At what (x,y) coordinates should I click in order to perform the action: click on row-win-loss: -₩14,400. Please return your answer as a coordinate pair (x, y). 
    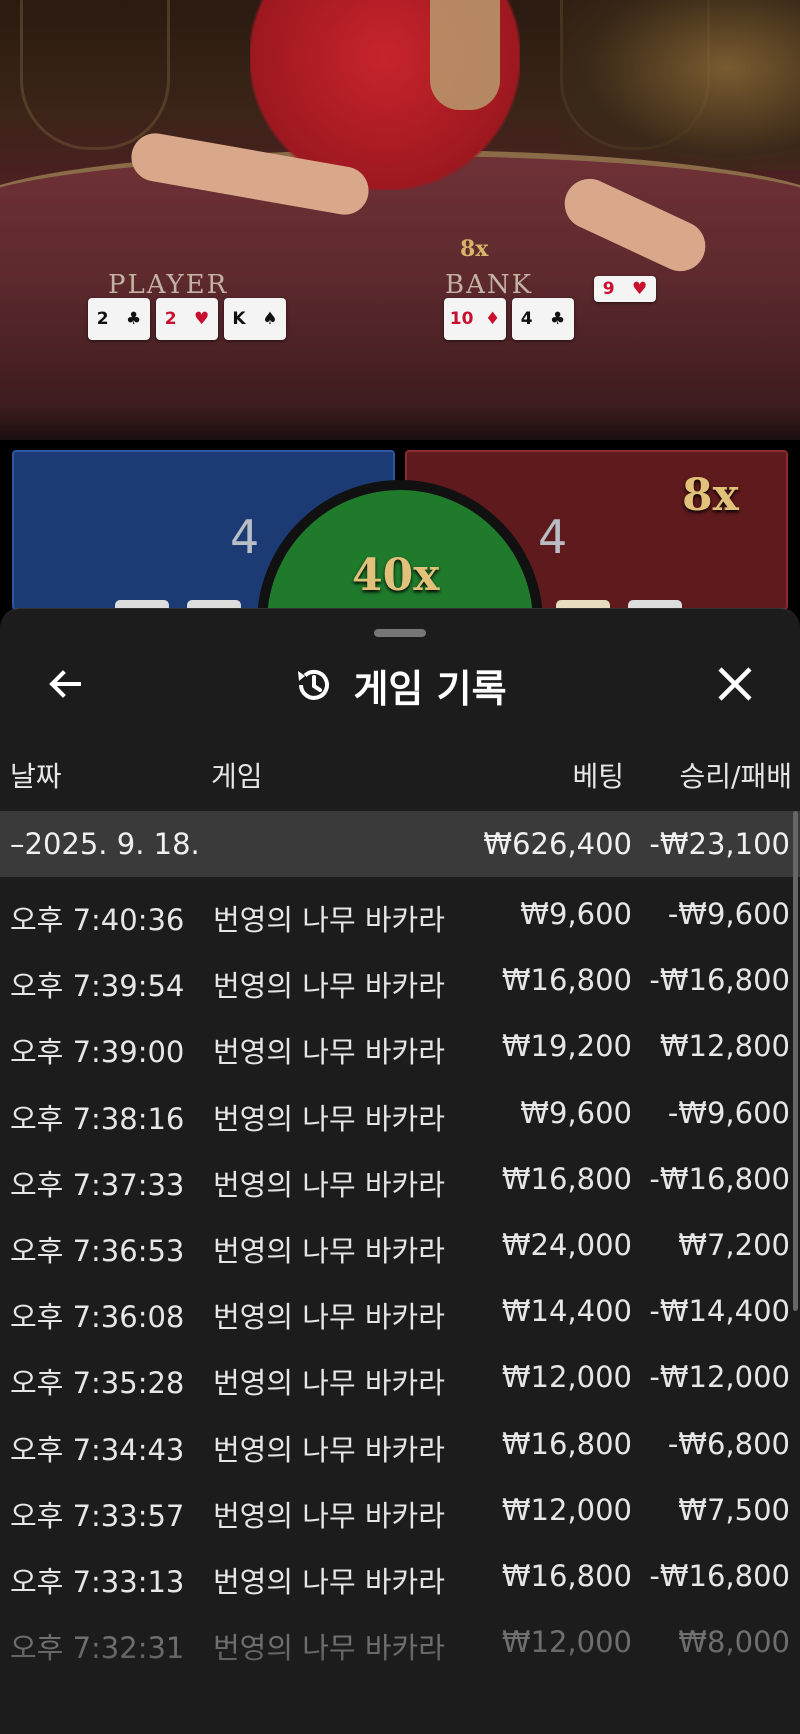
    Looking at the image, I should click on (719, 1311).